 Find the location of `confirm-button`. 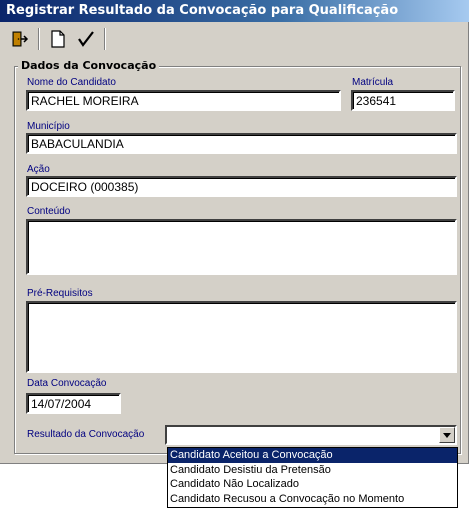

confirm-button is located at coordinates (86, 39).